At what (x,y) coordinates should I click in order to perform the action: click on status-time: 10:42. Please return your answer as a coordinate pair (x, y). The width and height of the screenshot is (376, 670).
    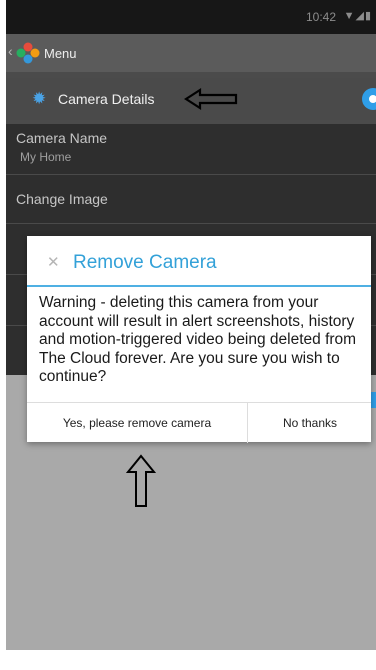
    Looking at the image, I should click on (320, 17).